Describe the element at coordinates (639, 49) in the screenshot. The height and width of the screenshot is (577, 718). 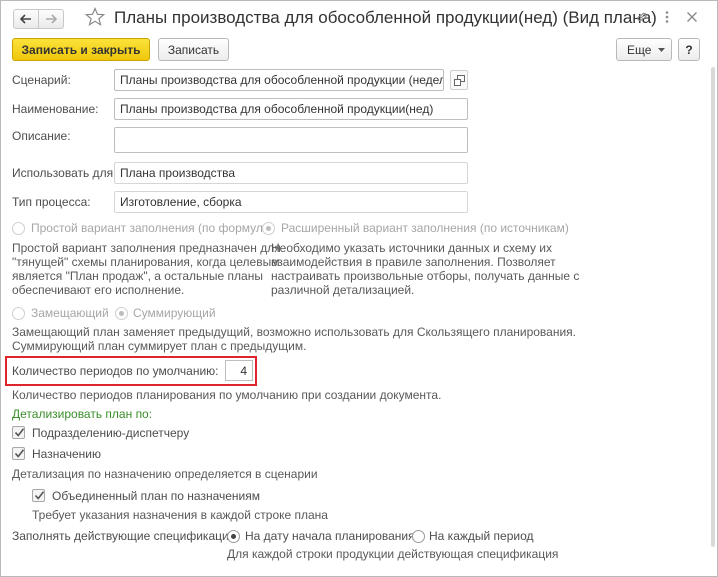
I see `more-button-label: Еще` at that location.